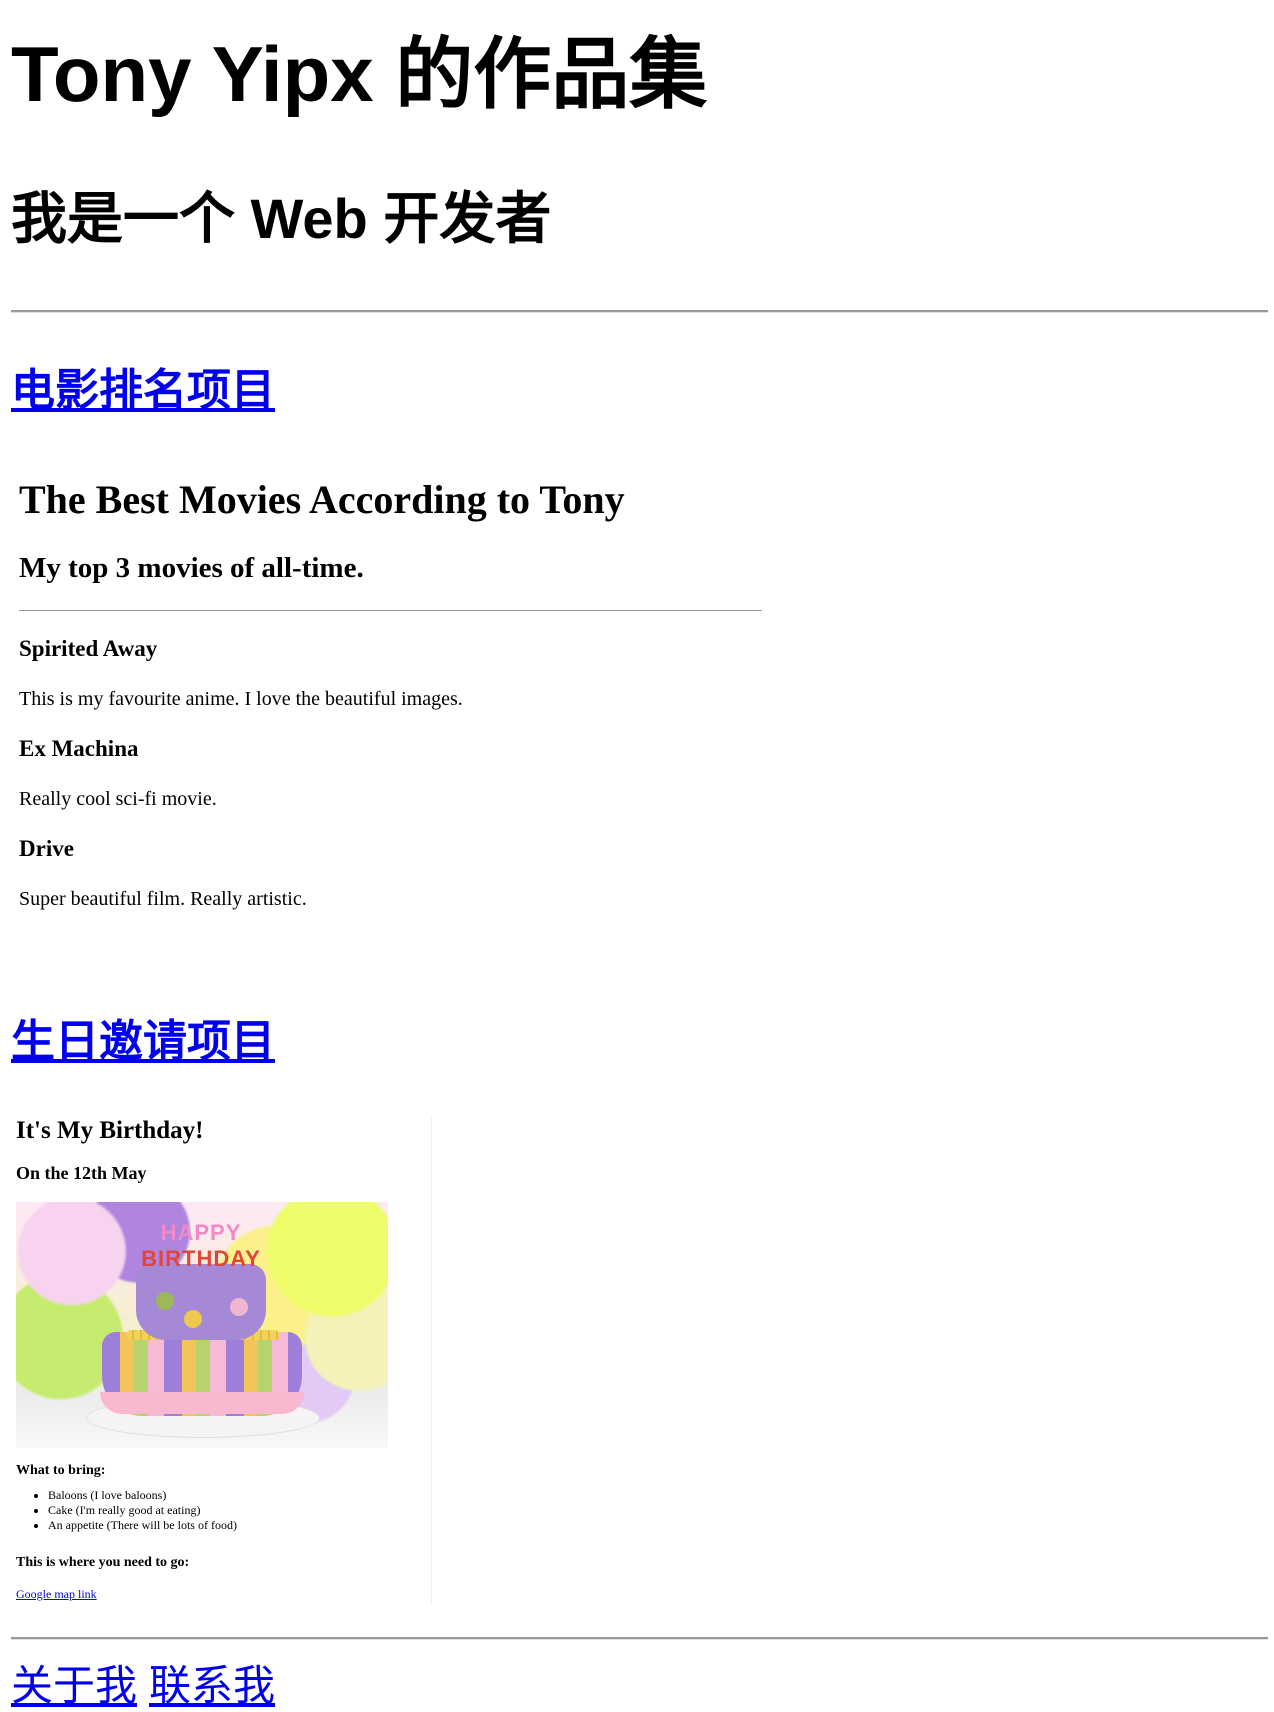  Describe the element at coordinates (281, 218) in the screenshot. I see `page-subtitle: 我是一个 Web 开发者` at that location.